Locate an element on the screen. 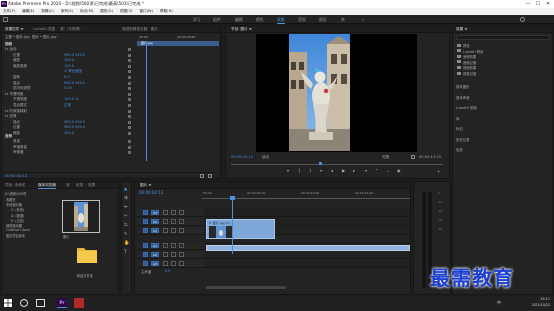 The height and width of the screenshot is (311, 554). folder-icon is located at coordinates (87, 254).